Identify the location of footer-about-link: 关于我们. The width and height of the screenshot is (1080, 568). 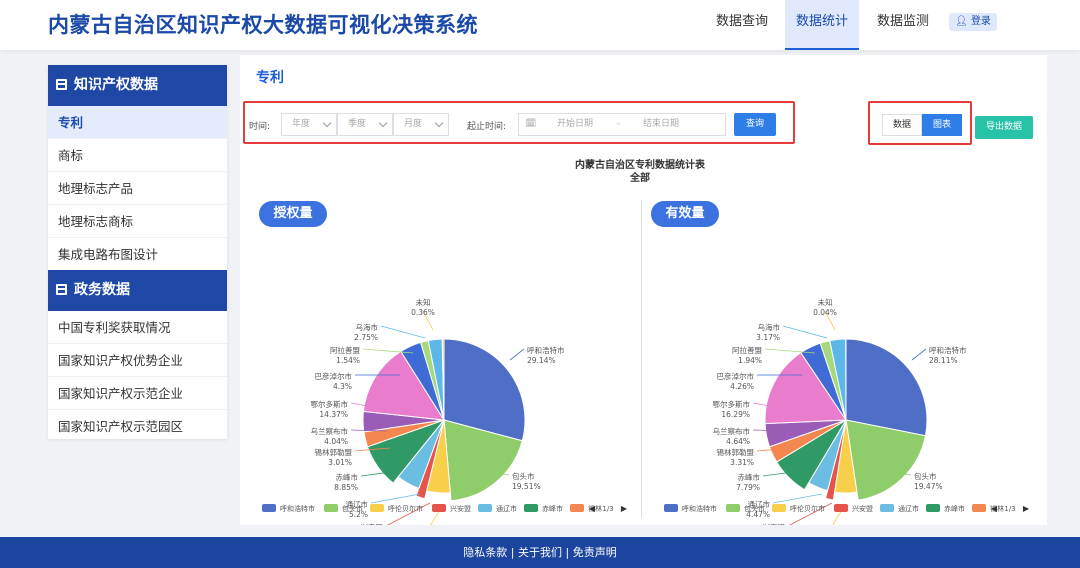
(540, 552).